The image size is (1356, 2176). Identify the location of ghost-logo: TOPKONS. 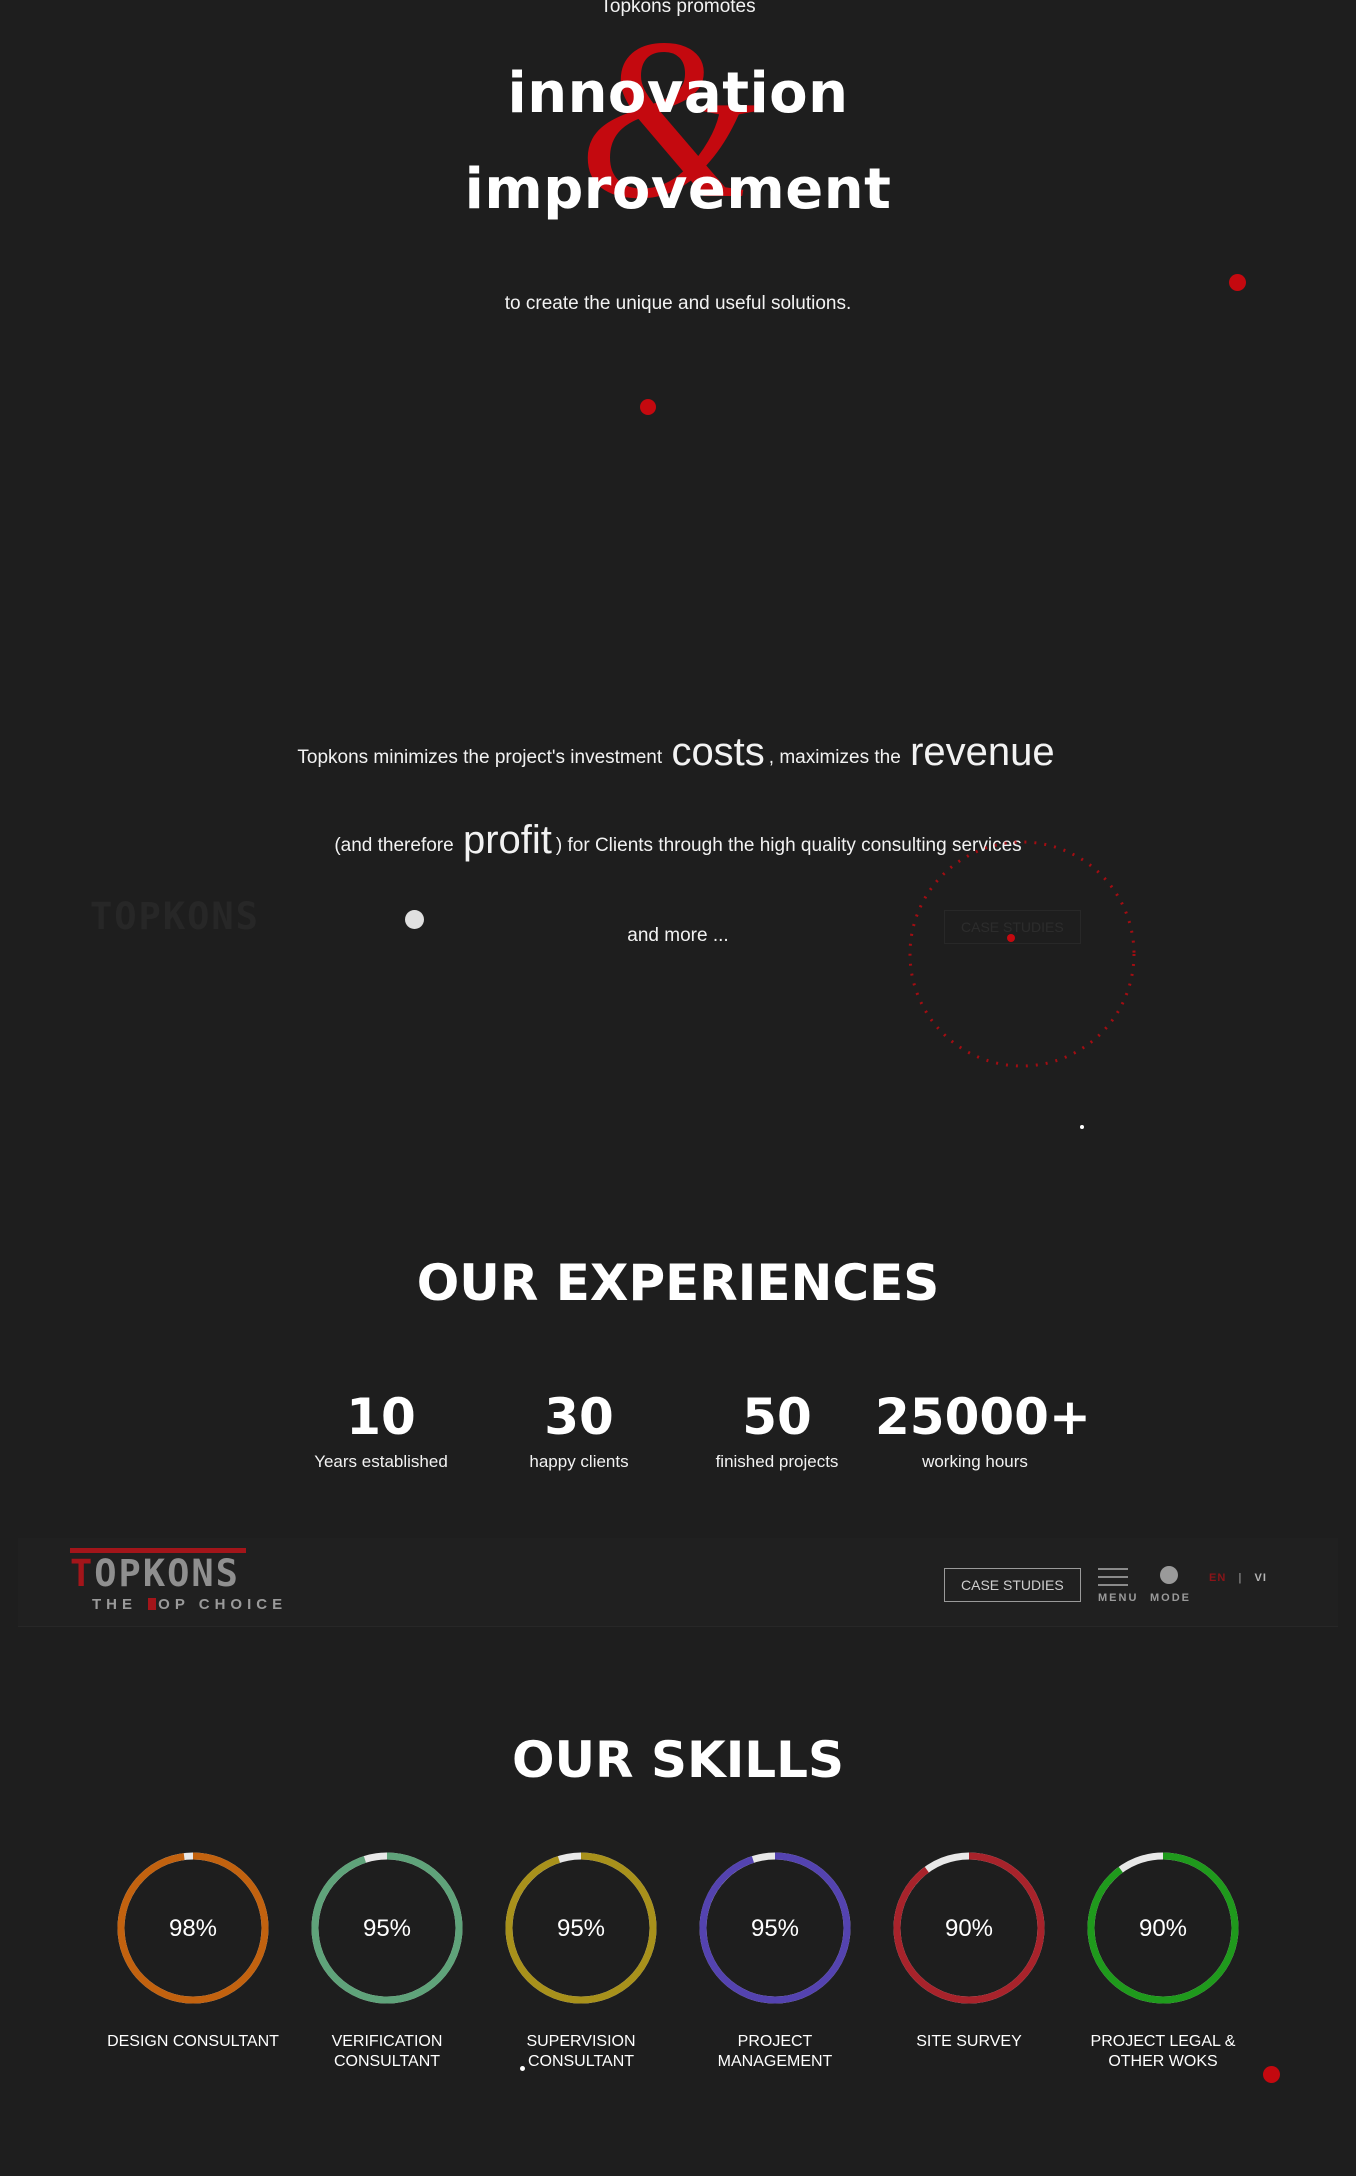
(175, 916).